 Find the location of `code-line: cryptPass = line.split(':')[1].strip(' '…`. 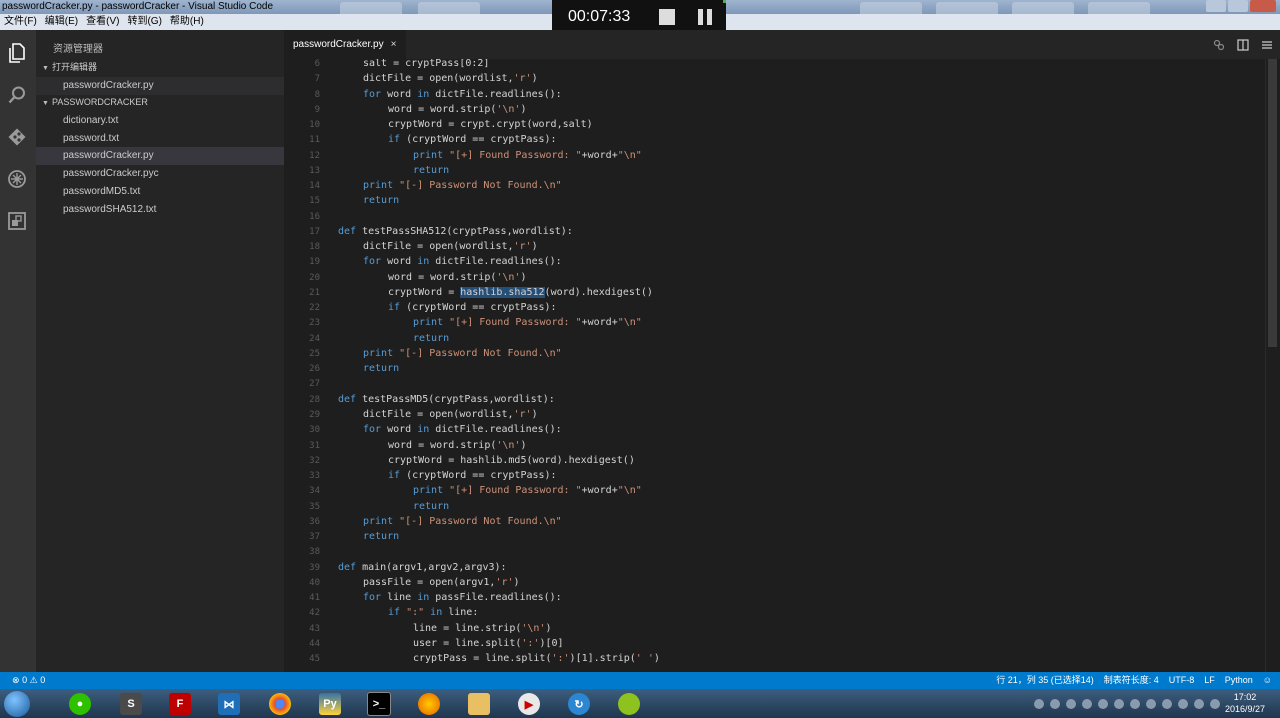

code-line: cryptPass = line.split(':')[1].strip(' '… is located at coordinates (536, 658).